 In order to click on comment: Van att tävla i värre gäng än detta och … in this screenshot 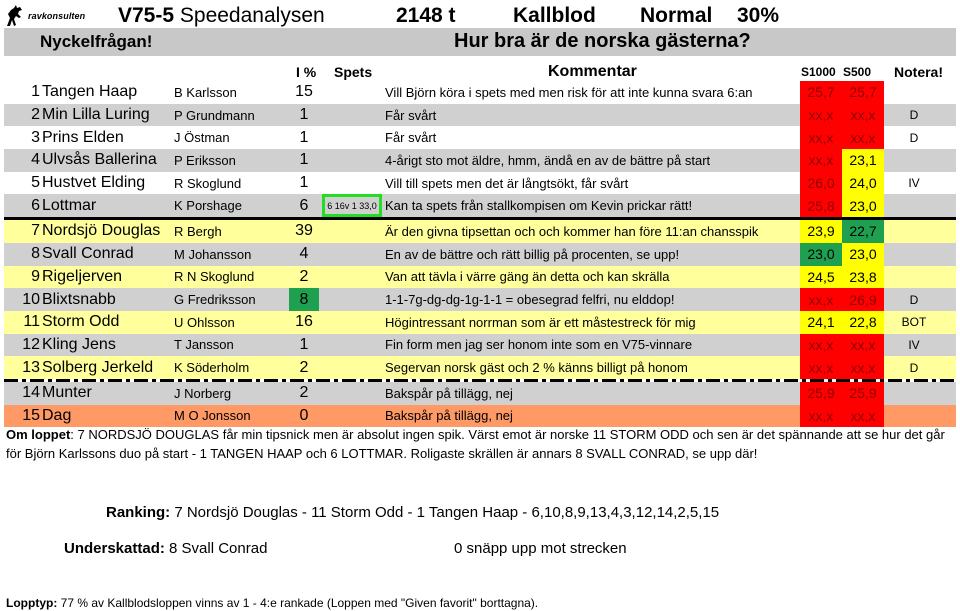, I will do `click(527, 277)`.